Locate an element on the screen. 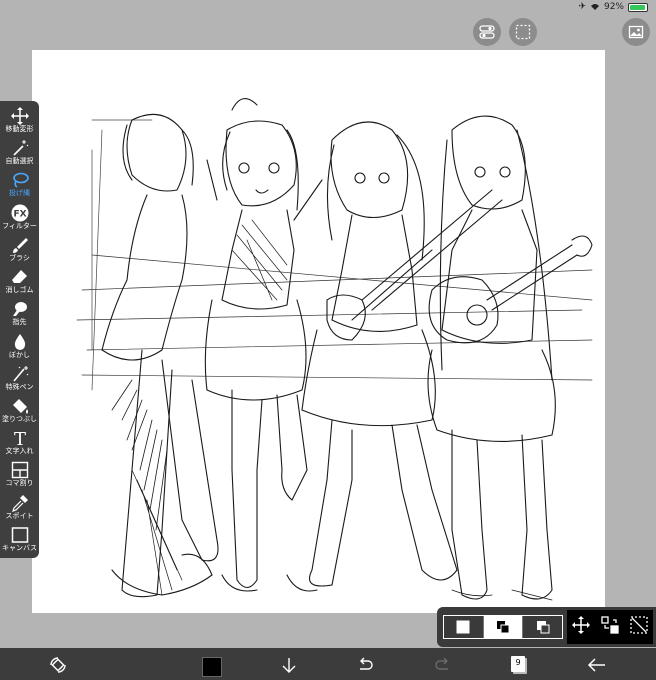 The width and height of the screenshot is (656, 680). brush-icon is located at coordinates (20, 245).